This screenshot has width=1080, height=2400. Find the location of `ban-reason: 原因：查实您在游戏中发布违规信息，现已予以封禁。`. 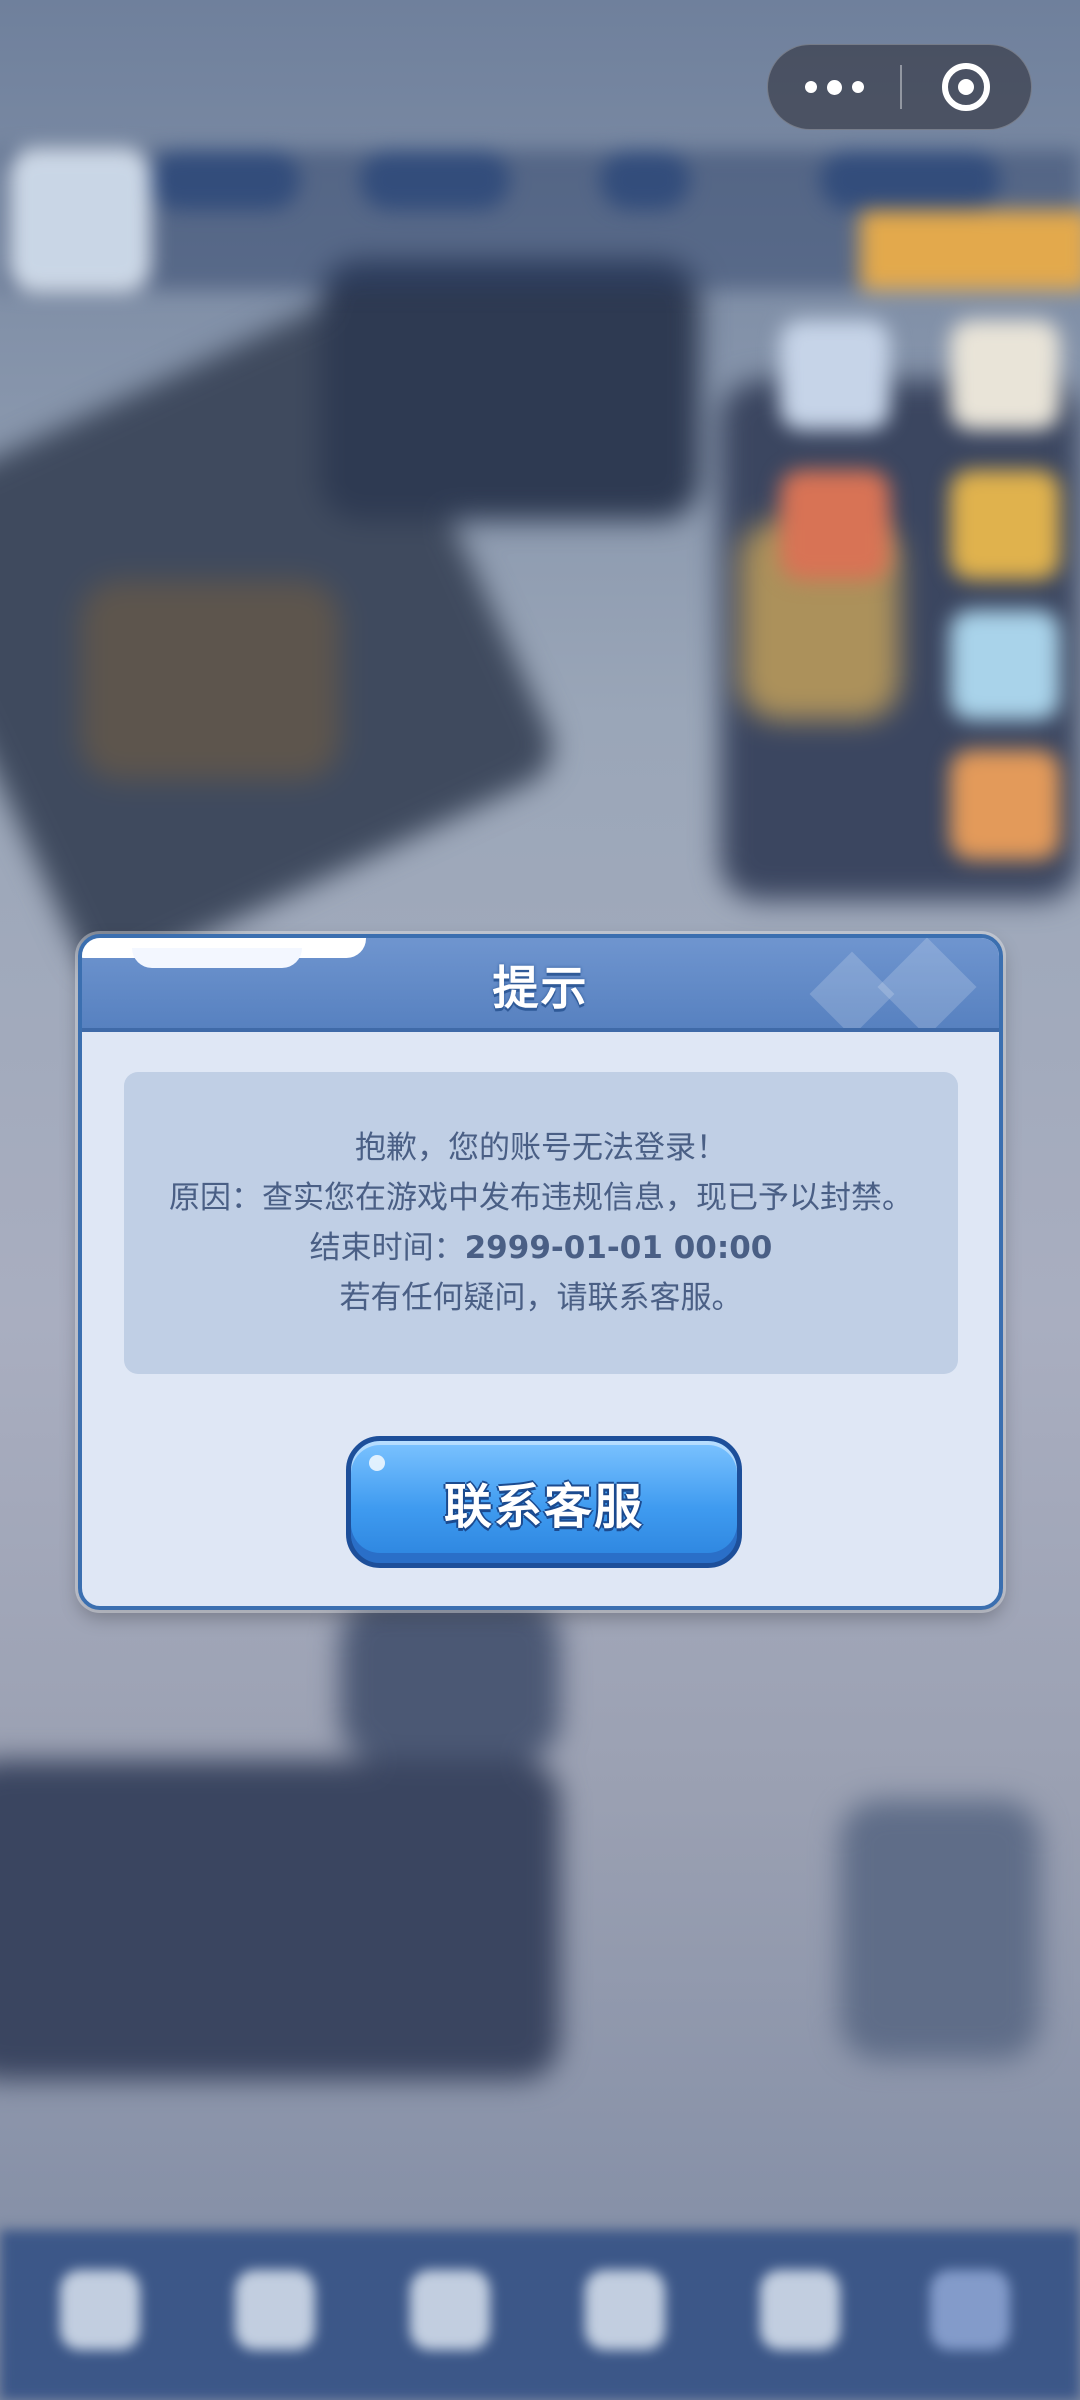

ban-reason: 原因：查实您在游戏中发布违规信息，现已予以封禁。 is located at coordinates (541, 1198).